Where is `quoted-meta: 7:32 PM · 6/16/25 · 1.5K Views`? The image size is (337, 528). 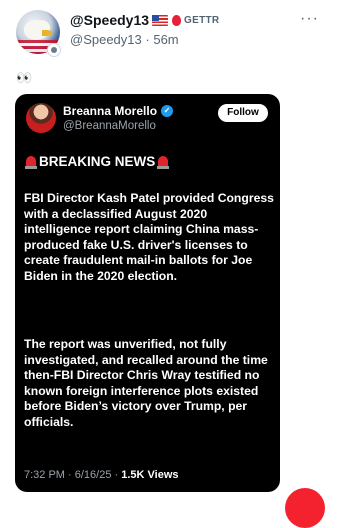 quoted-meta: 7:32 PM · 6/16/25 · 1.5K Views is located at coordinates (101, 475).